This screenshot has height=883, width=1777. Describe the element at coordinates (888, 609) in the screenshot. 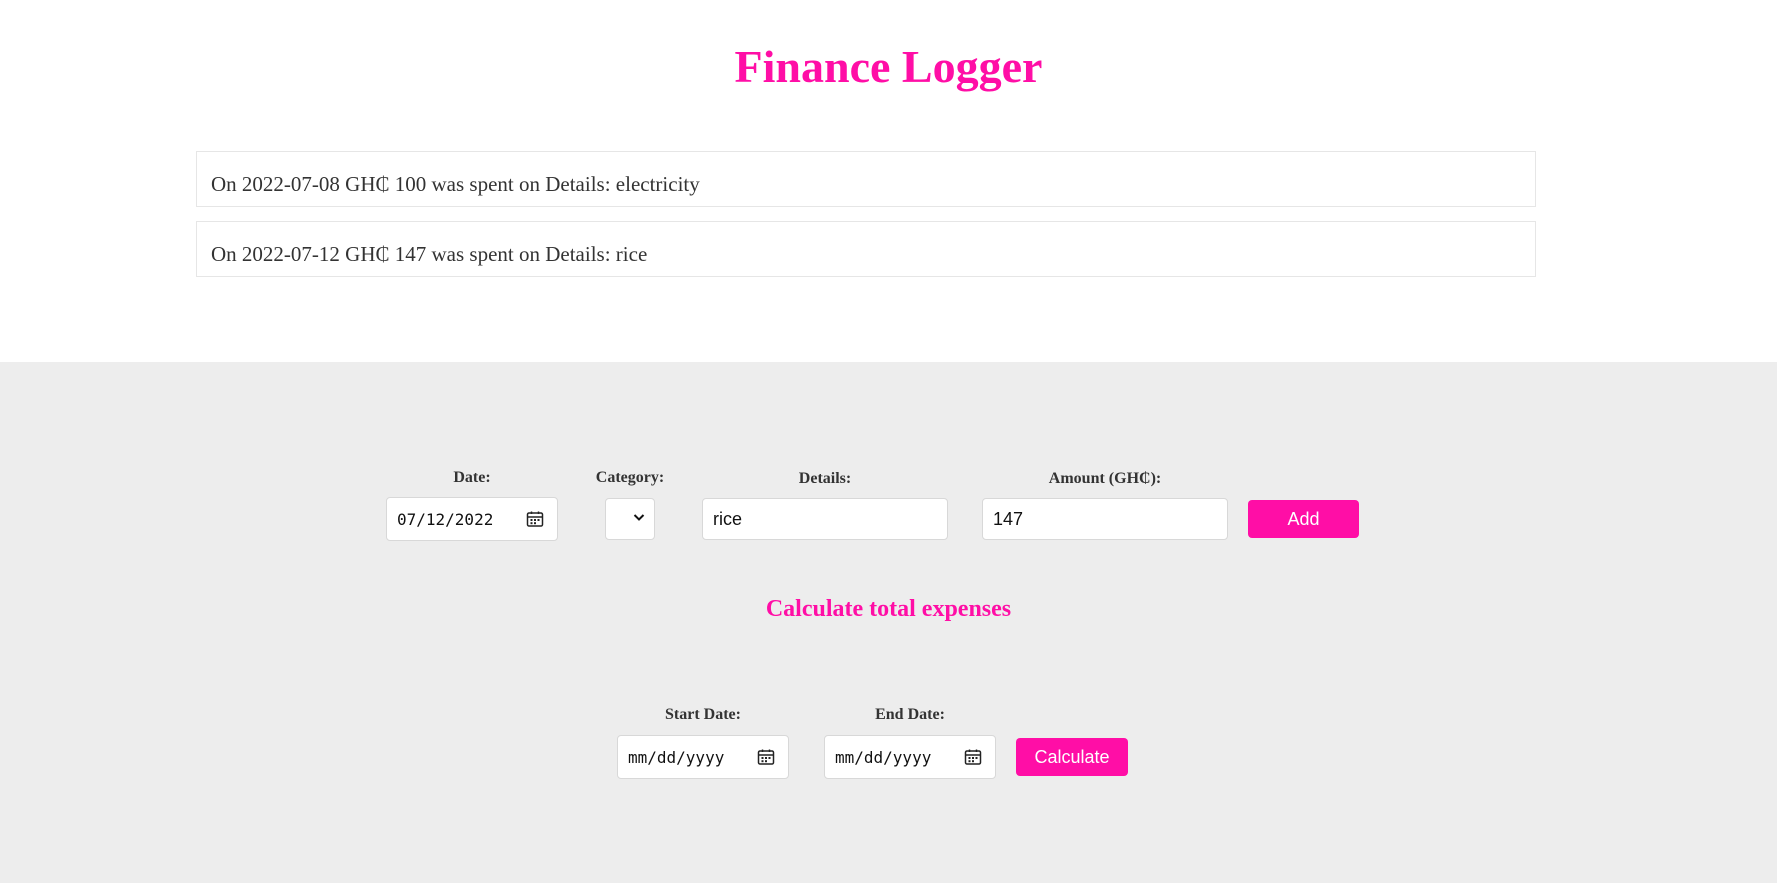

I see `calculate-heading: Calculate total expenses` at that location.